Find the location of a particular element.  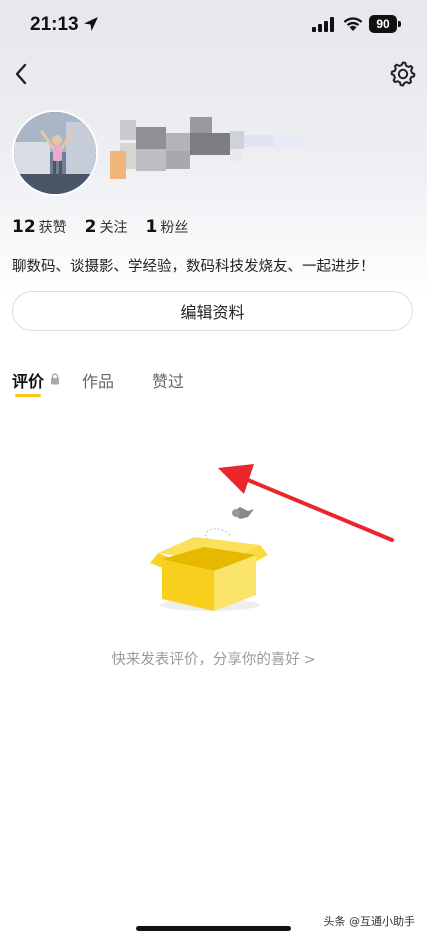

stat-following-value: 2 is located at coordinates (90, 227).